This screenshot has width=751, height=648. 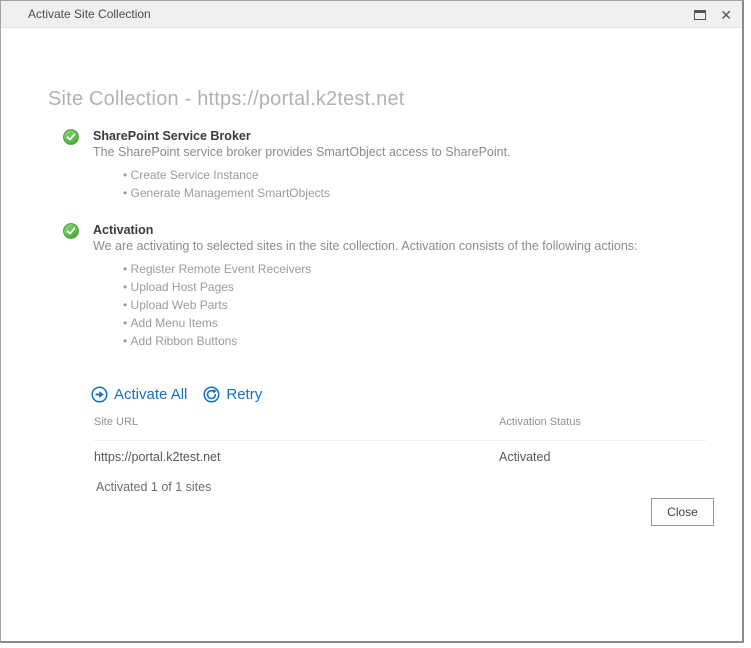 What do you see at coordinates (713, 14) in the screenshot?
I see `window-buttons: ✕` at bounding box center [713, 14].